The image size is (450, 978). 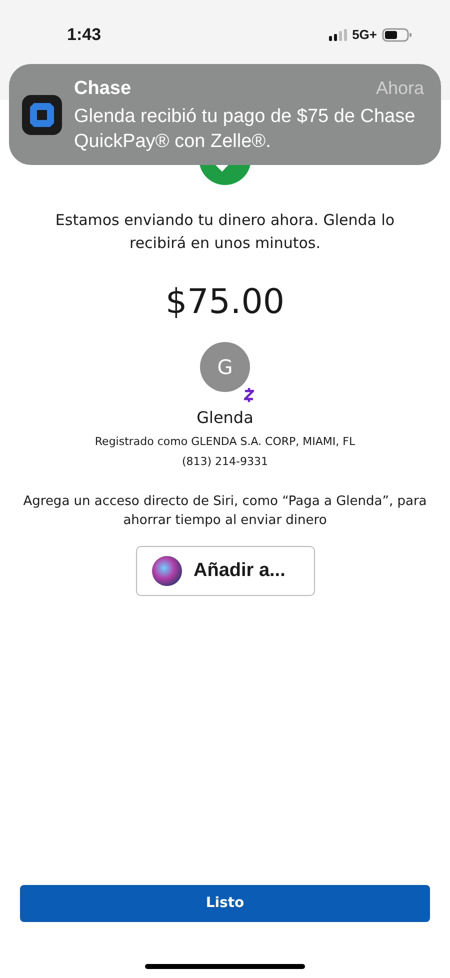 What do you see at coordinates (225, 442) in the screenshot?
I see `registered-name: Registrado como GLENDA S.A. CORP, MIAMI, FL` at bounding box center [225, 442].